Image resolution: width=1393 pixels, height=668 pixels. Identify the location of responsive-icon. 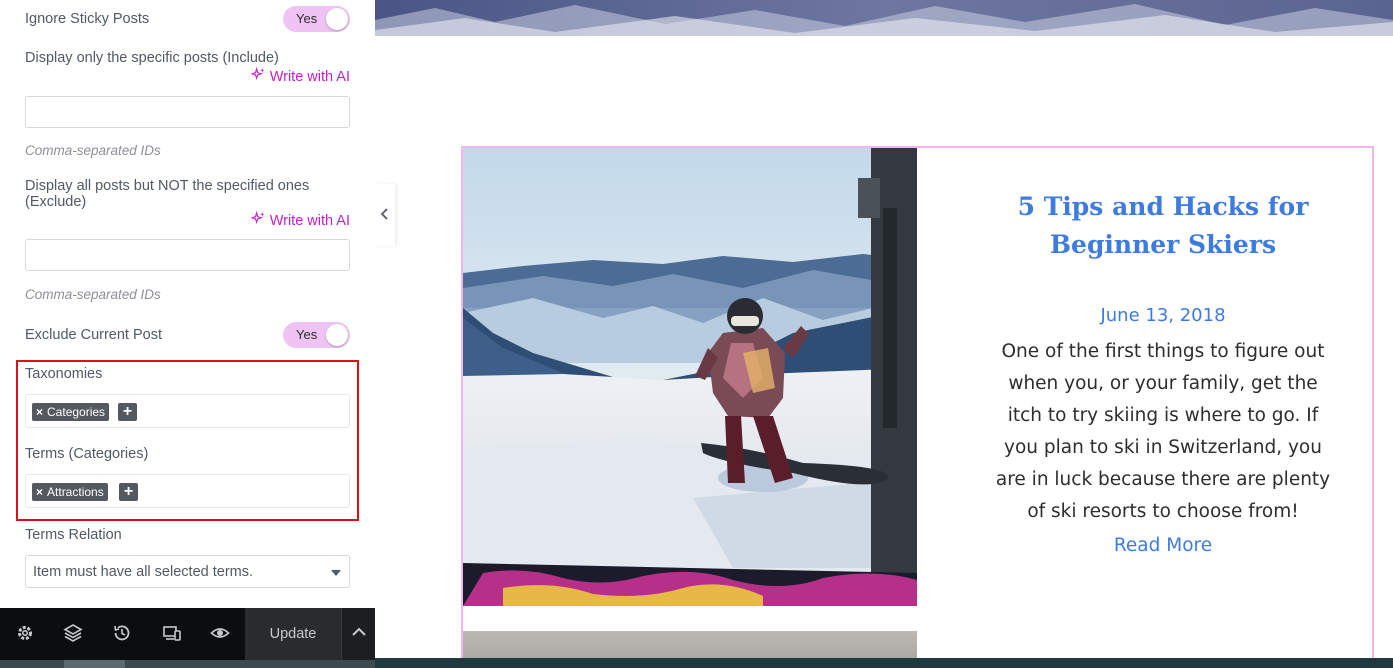
(172, 633).